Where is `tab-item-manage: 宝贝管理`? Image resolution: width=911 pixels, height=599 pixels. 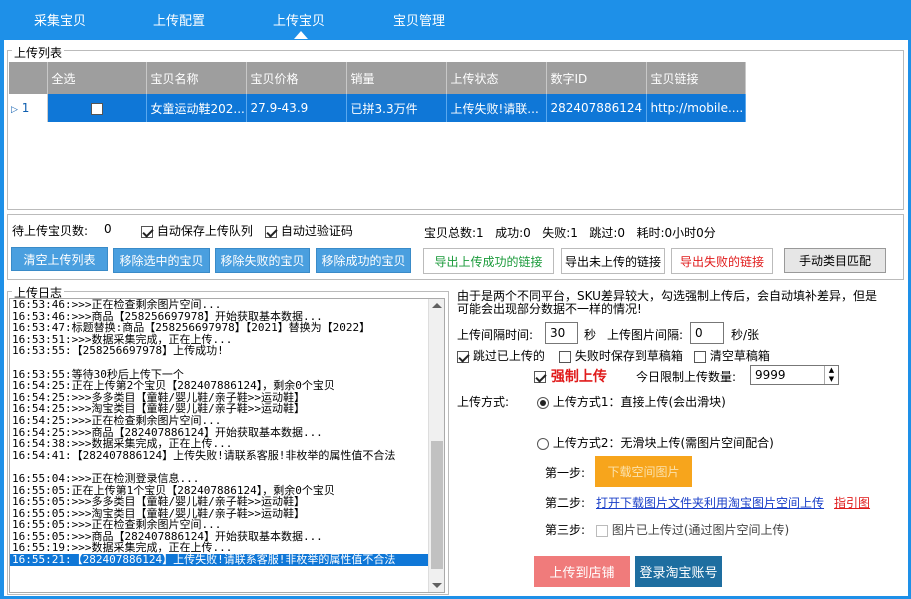 tab-item-manage: 宝贝管理 is located at coordinates (419, 19).